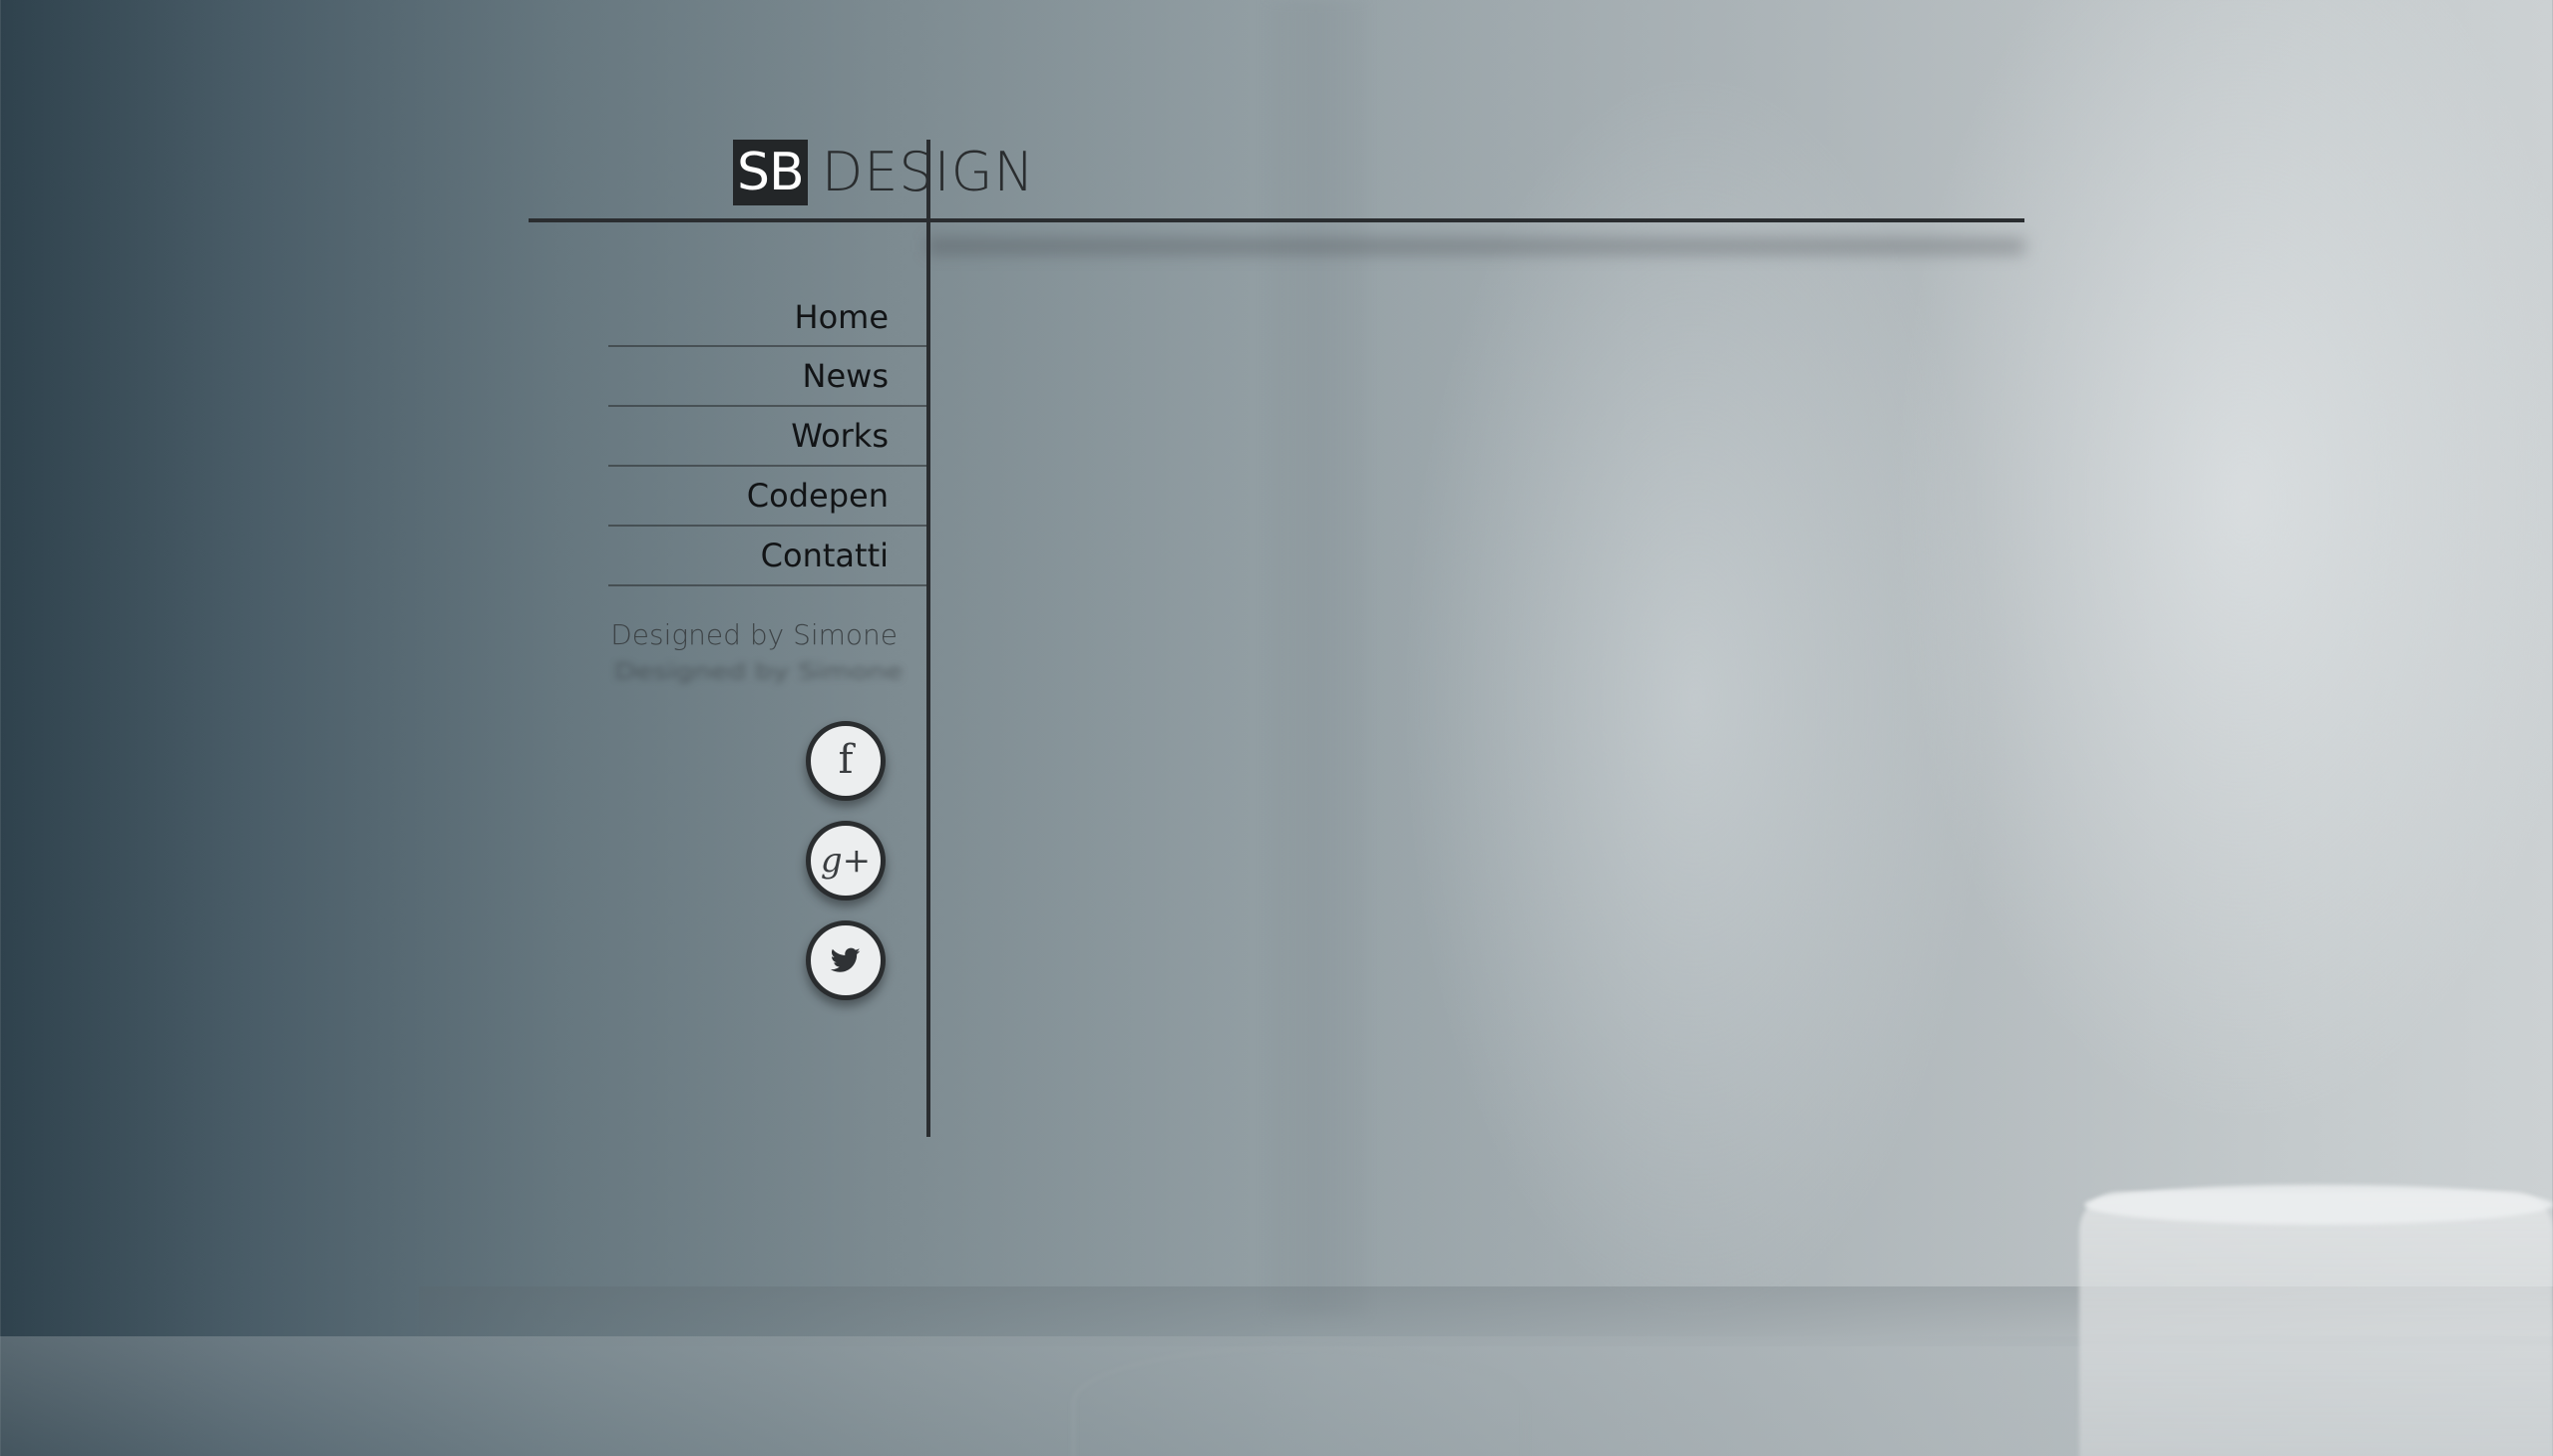 This screenshot has width=2553, height=1456. Describe the element at coordinates (846, 376) in the screenshot. I see `nav-item-label: News` at that location.